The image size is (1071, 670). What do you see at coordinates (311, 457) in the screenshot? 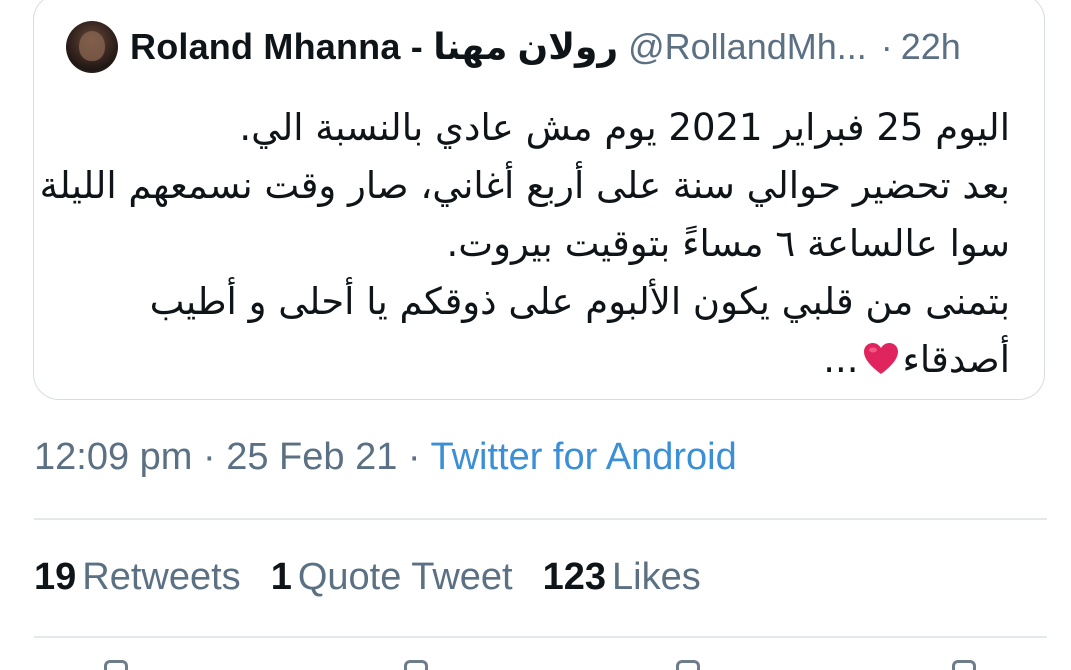
I see `tweet-date: 25 Feb 21` at bounding box center [311, 457].